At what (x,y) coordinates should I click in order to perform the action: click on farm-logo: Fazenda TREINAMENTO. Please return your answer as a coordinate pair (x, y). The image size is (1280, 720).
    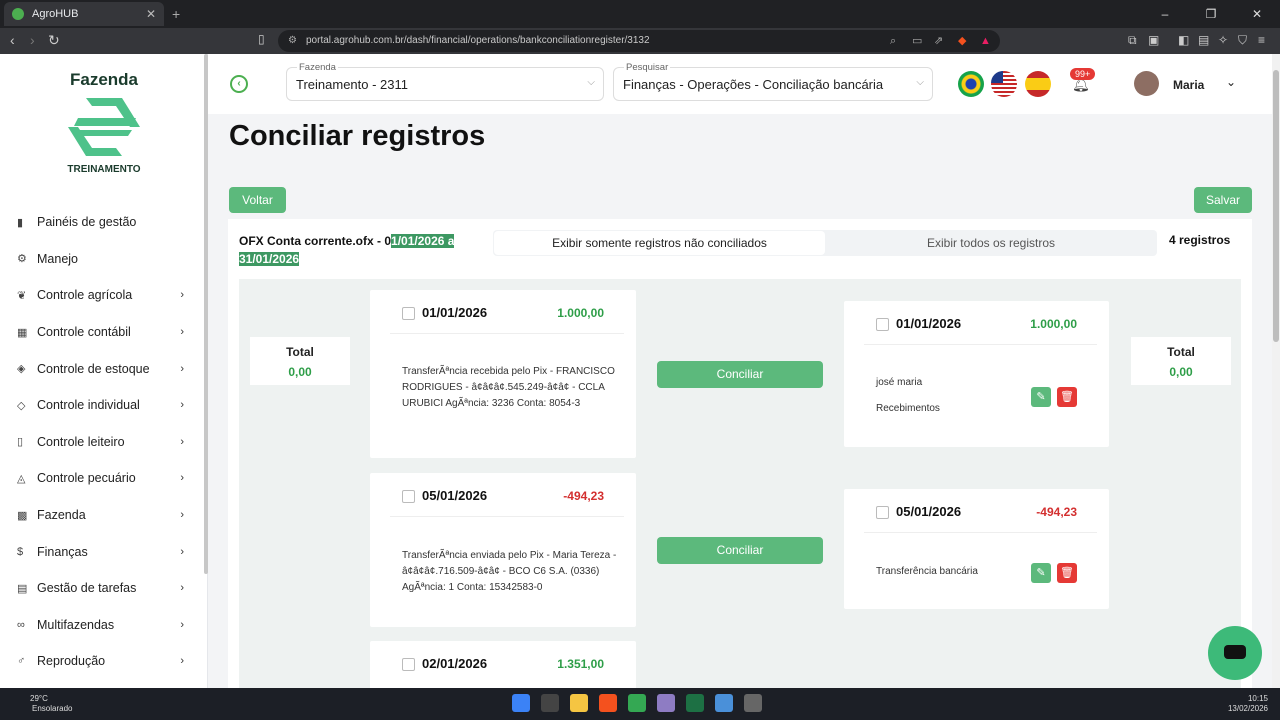
    Looking at the image, I should click on (104, 122).